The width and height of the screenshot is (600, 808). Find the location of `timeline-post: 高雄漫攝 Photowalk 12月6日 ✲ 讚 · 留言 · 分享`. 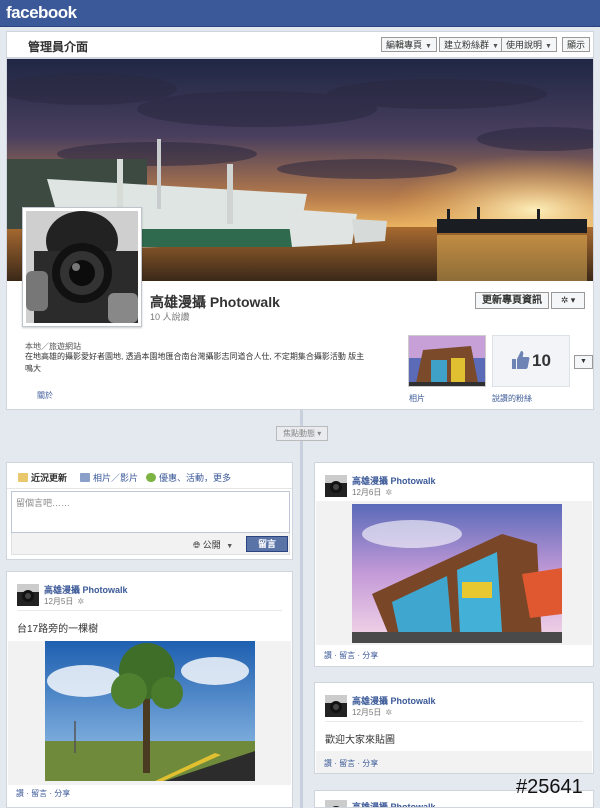

timeline-post: 高雄漫攝 Photowalk 12月6日 ✲ 讚 · 留言 · 分享 is located at coordinates (454, 564).